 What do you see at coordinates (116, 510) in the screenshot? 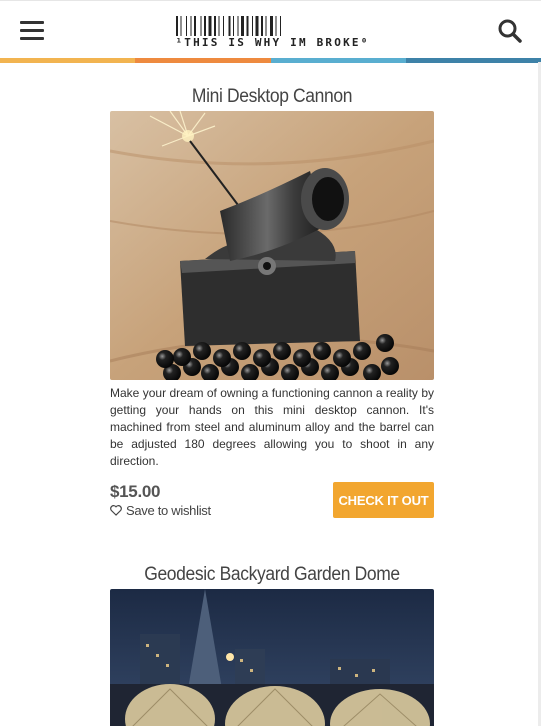
I see `heart-icon` at bounding box center [116, 510].